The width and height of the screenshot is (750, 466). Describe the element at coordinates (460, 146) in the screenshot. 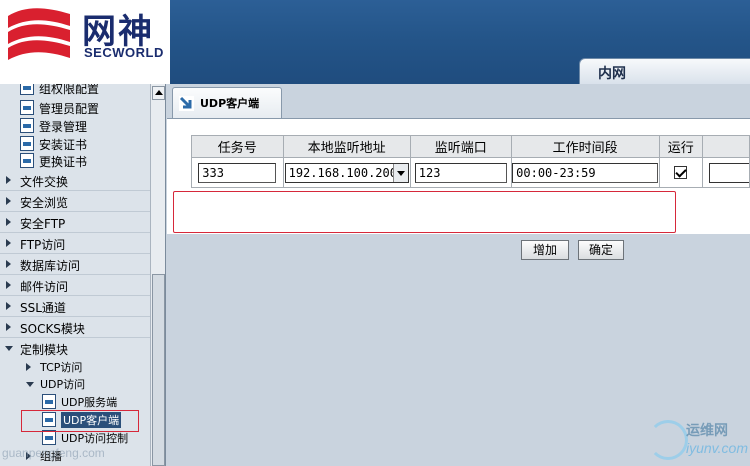

I see `column-header-listen-port: 监听端口` at that location.